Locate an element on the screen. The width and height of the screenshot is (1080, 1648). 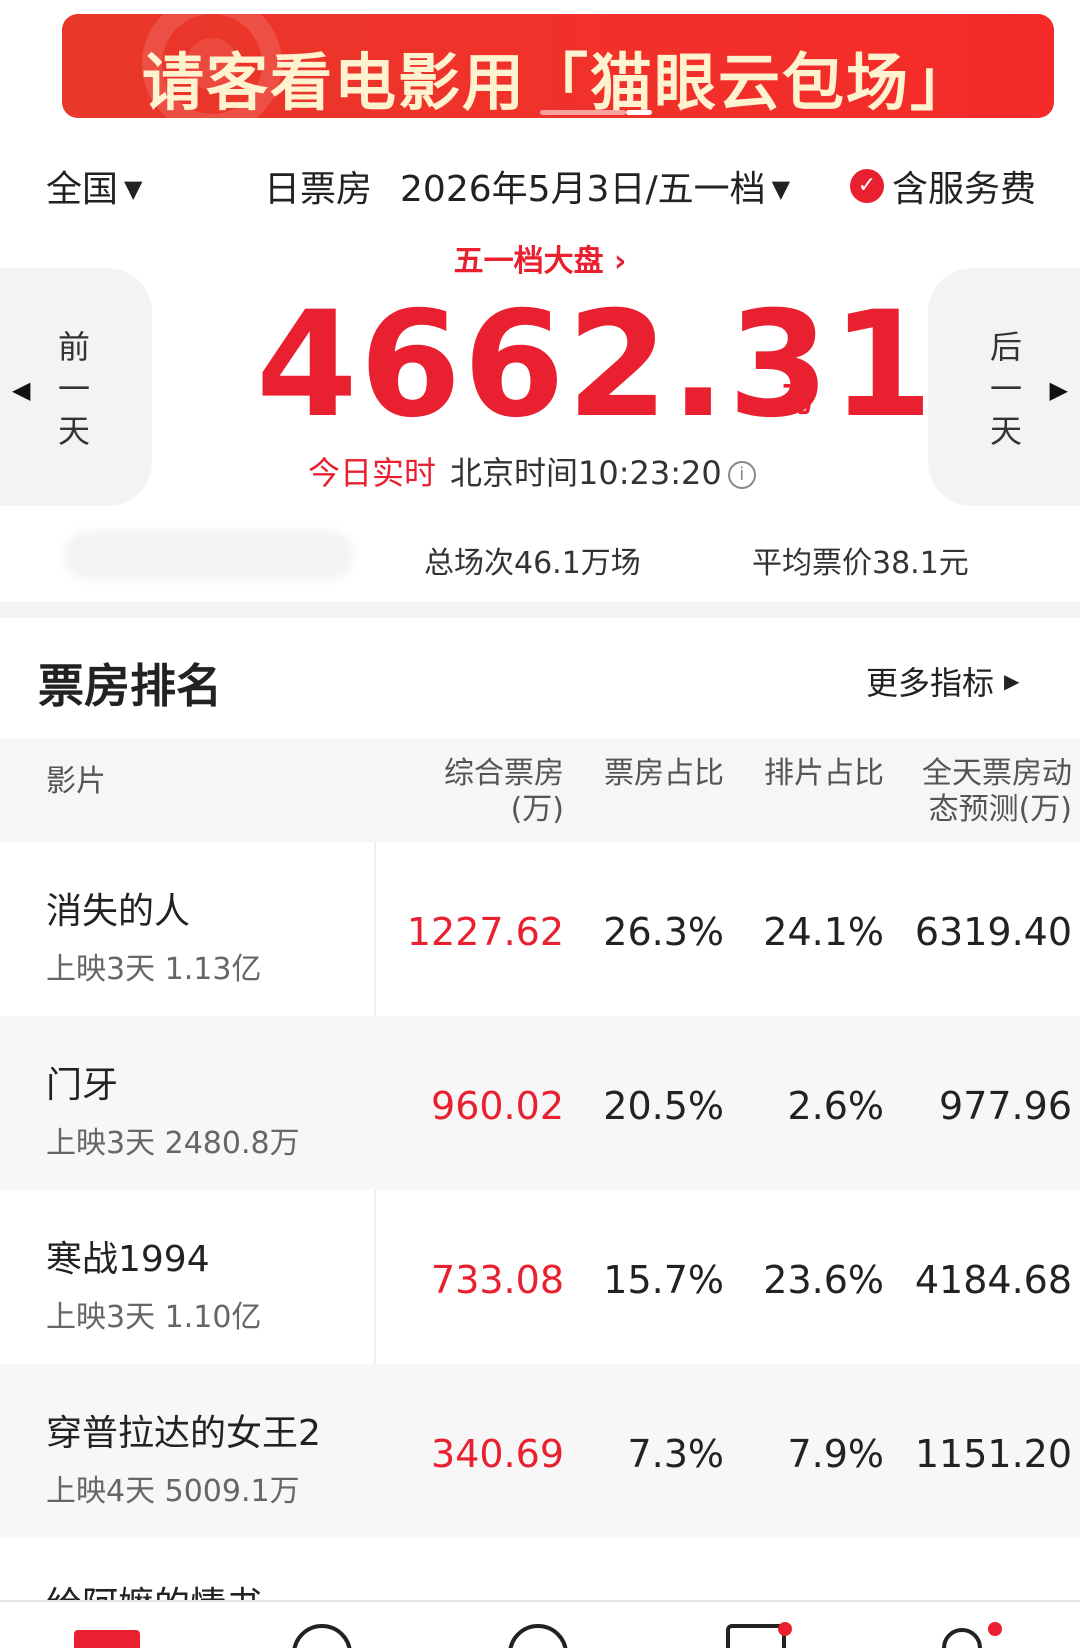
realtime-label: 今日实时 is located at coordinates (372, 473).